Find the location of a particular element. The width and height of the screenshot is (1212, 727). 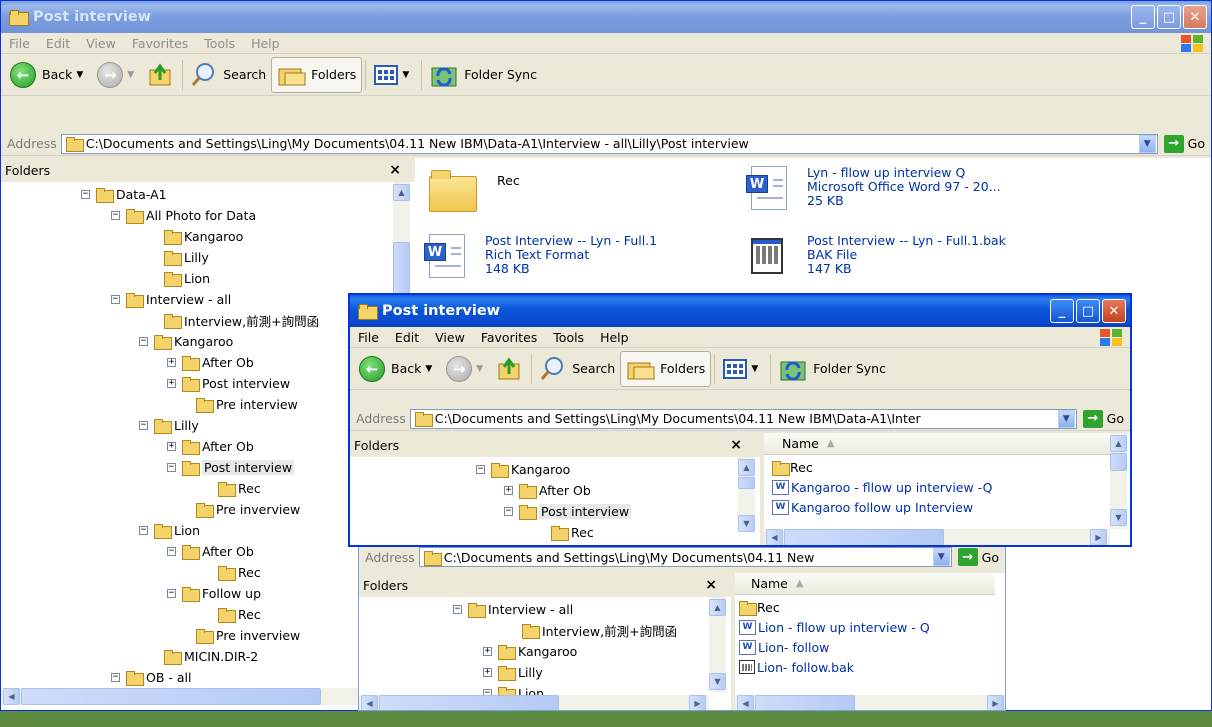

tree-item: MICIN.DIR-2 is located at coordinates (203, 656).